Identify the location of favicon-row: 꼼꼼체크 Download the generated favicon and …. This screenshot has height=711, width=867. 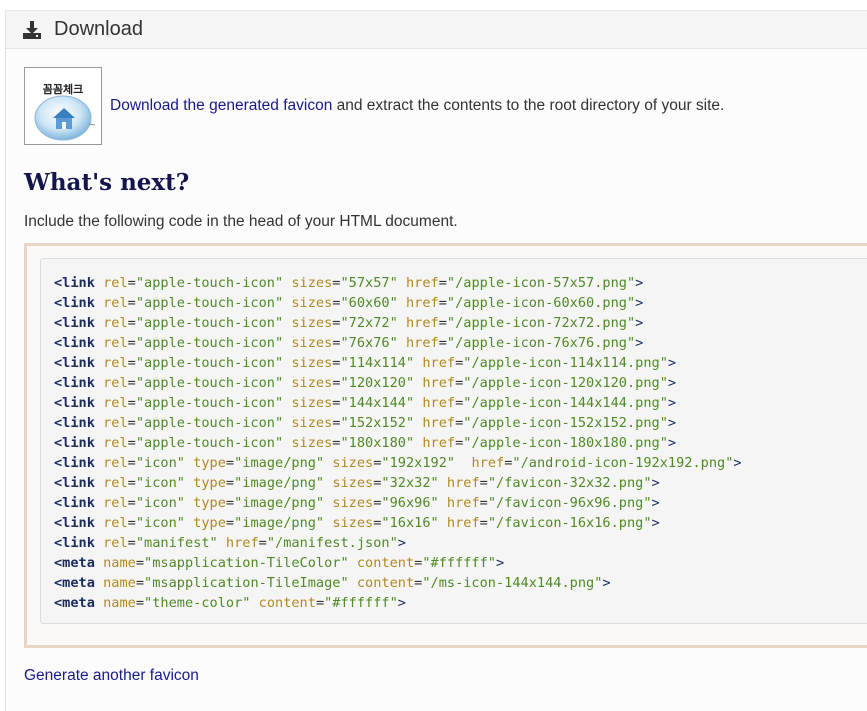
(374, 106).